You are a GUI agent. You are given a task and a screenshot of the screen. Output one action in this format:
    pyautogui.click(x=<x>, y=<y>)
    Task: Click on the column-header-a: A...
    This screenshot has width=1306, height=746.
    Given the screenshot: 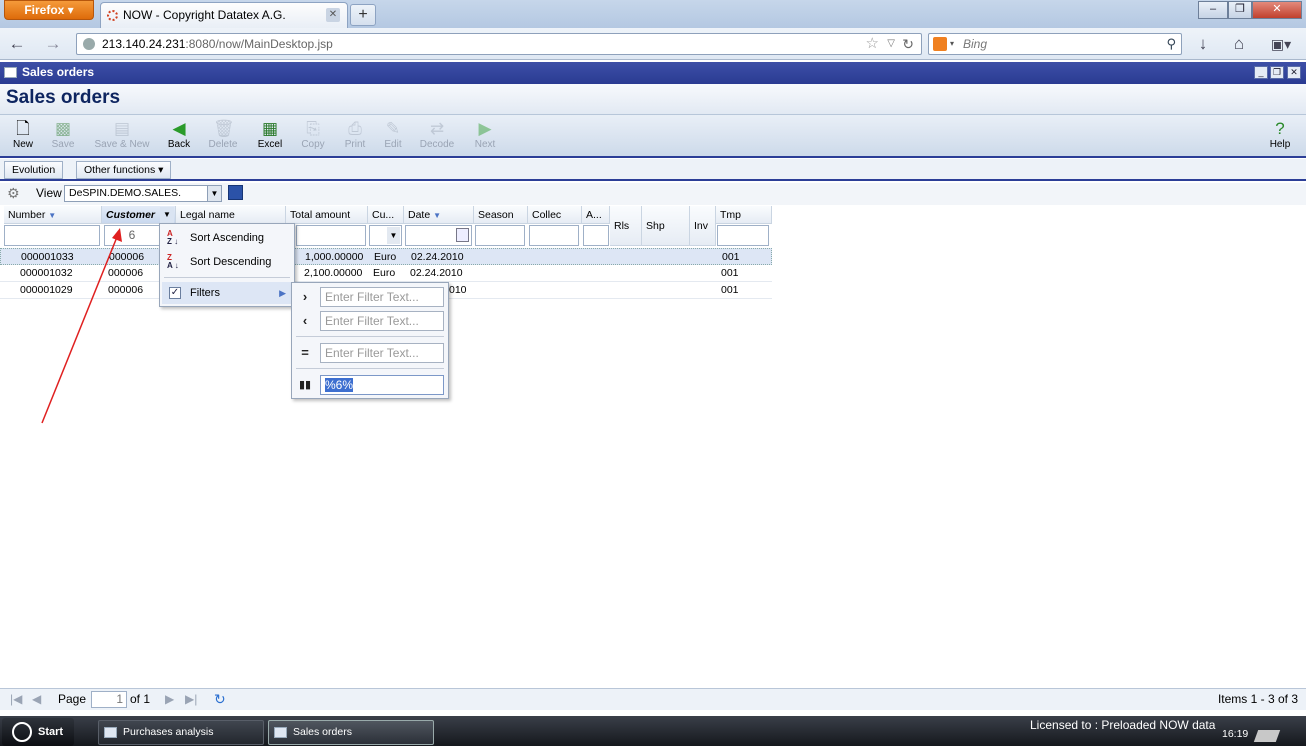 What is the action you would take?
    pyautogui.click(x=596, y=215)
    